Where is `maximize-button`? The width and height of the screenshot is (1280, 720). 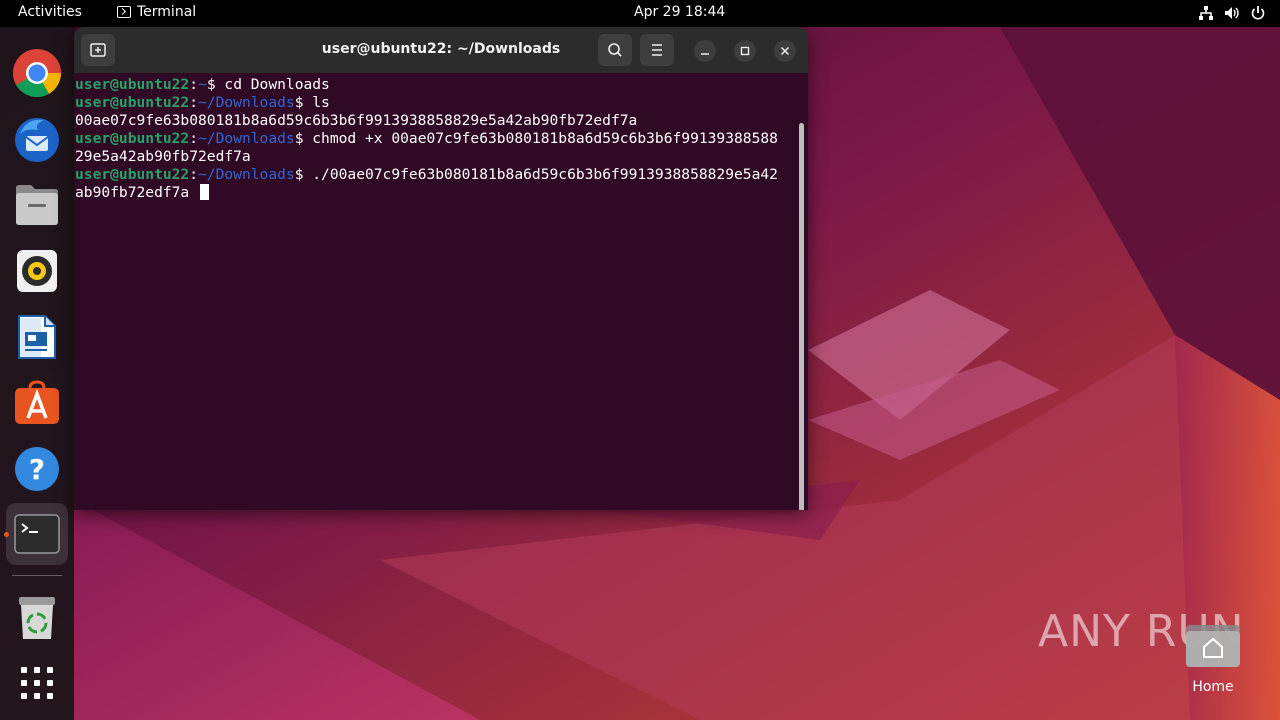 maximize-button is located at coordinates (745, 51).